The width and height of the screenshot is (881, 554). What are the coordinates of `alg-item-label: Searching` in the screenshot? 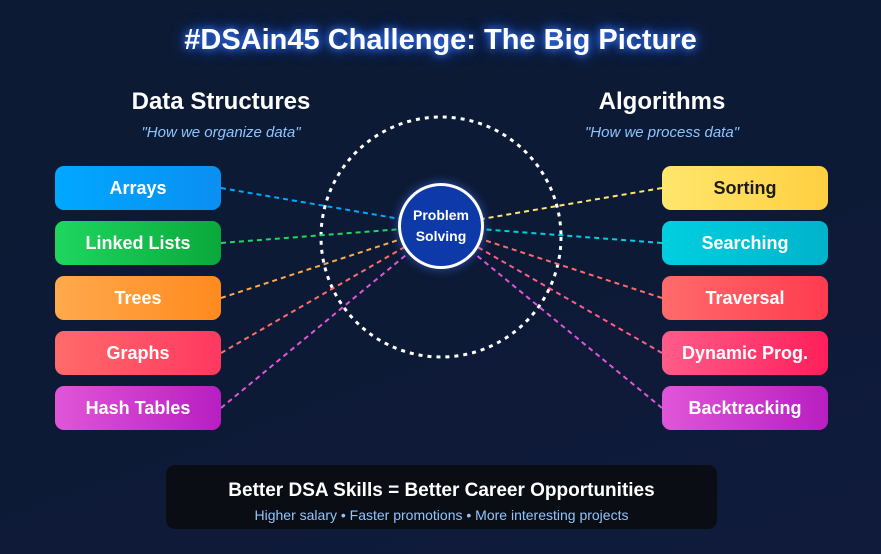 It's located at (745, 242).